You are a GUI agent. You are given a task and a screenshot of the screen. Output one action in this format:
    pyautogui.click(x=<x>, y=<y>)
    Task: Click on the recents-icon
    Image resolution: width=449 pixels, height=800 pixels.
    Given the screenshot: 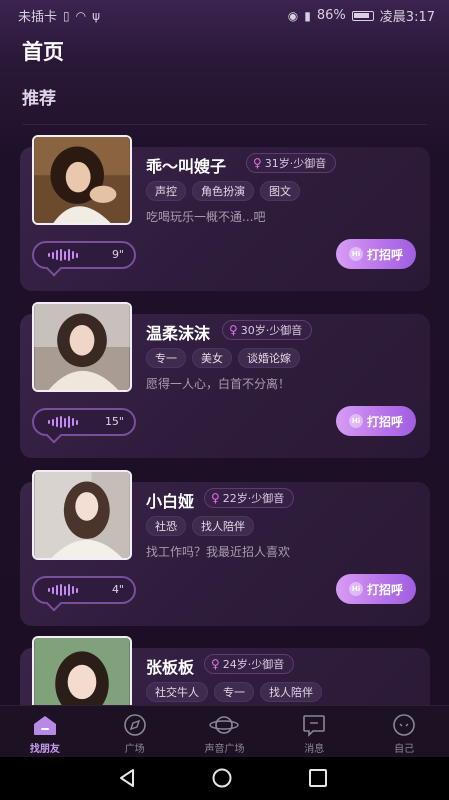 What is the action you would take?
    pyautogui.click(x=318, y=780)
    